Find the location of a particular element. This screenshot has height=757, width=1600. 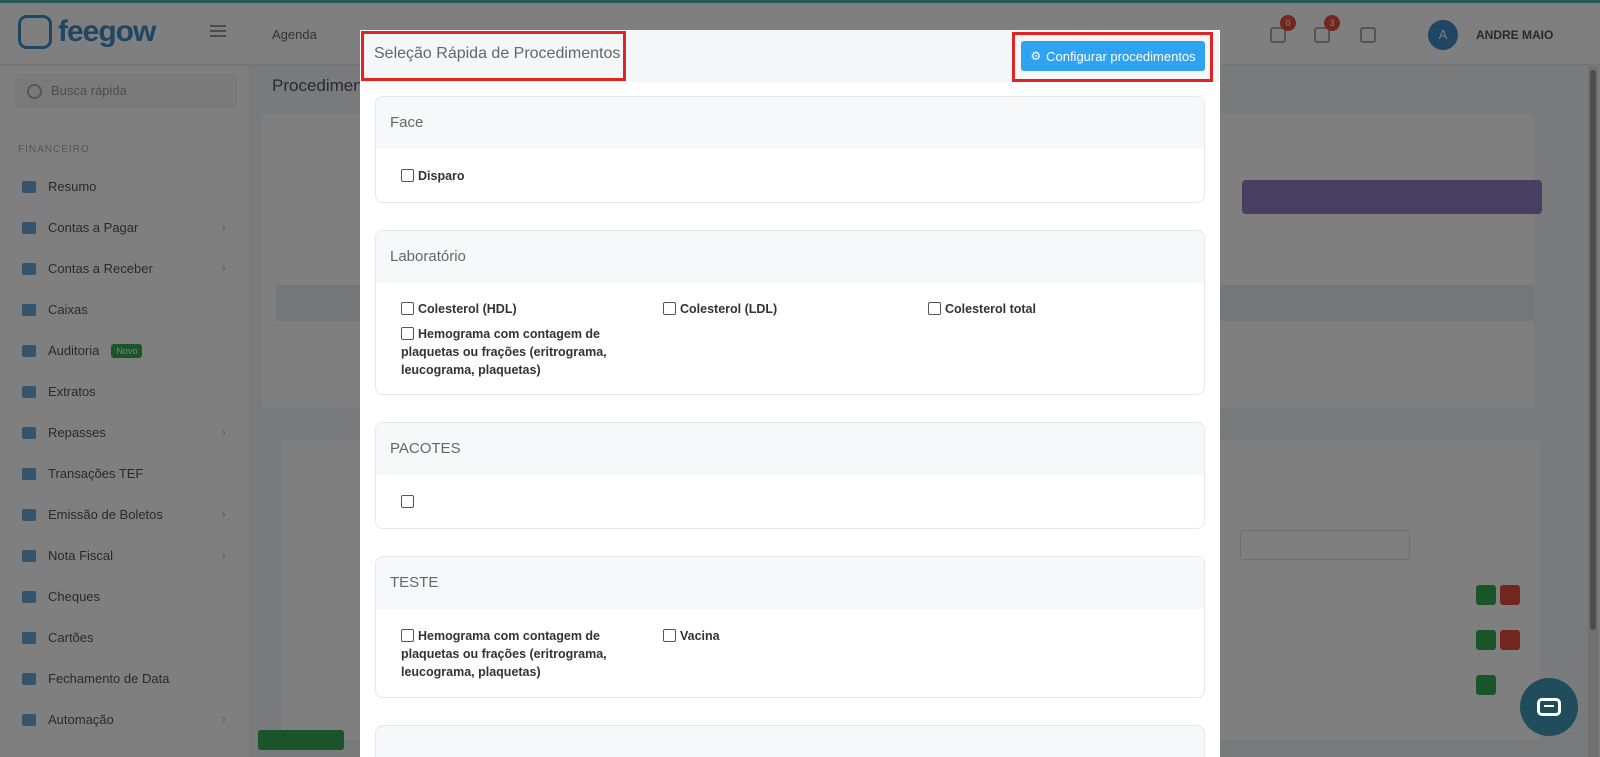

group-title: Laboratório is located at coordinates (790, 257).